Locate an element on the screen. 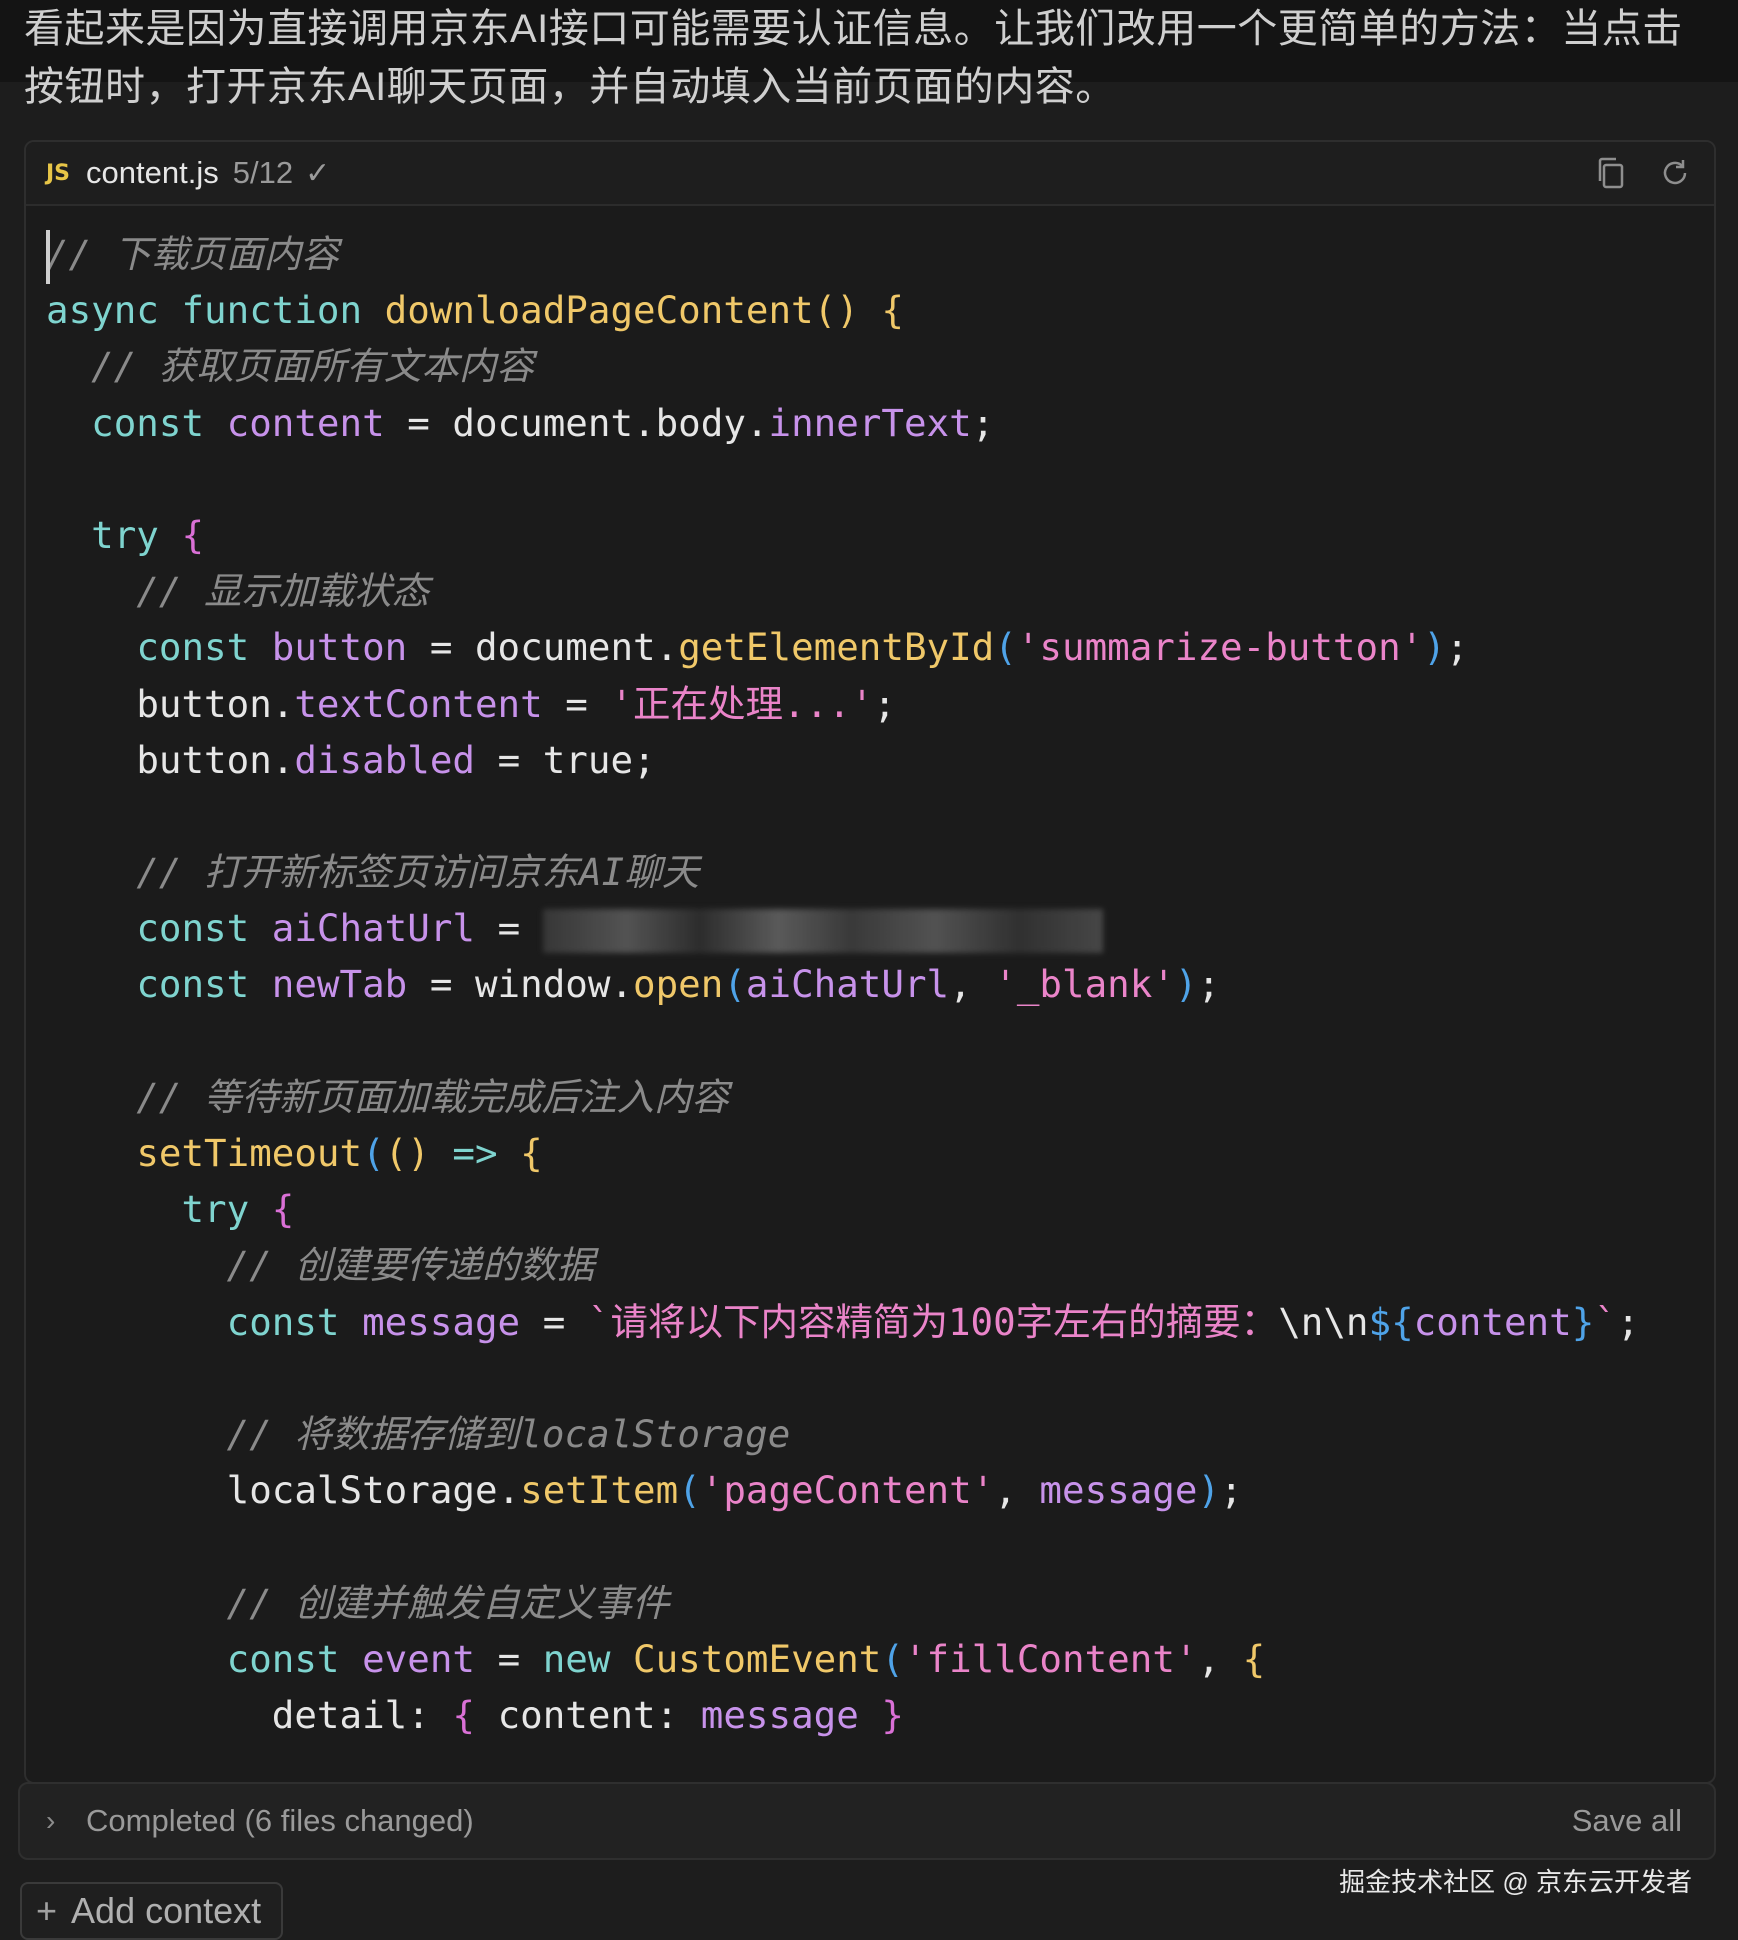  code-line-16: // 等待新页面加载完成后注入内容 is located at coordinates (433, 1096).